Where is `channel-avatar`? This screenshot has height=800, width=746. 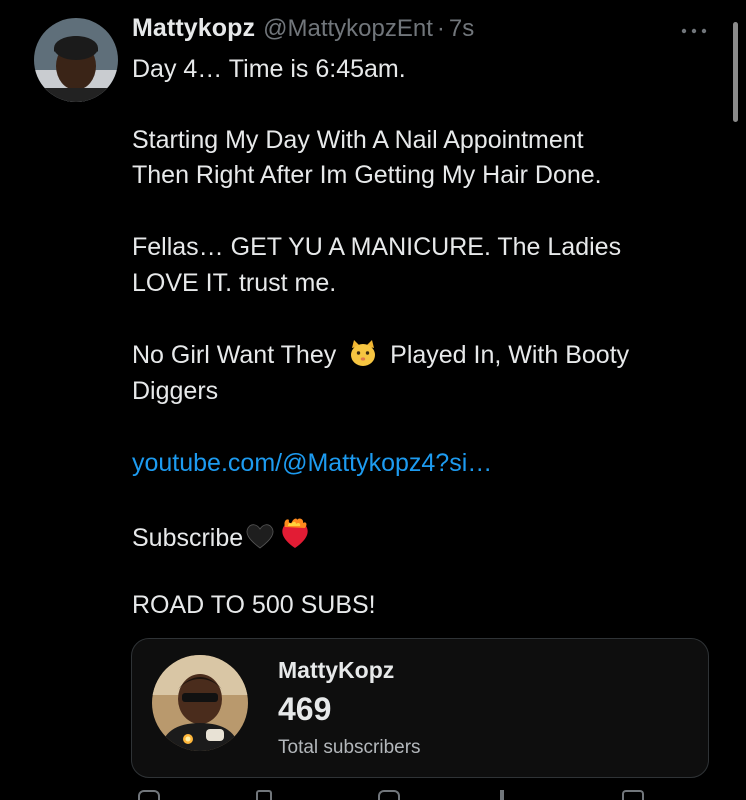
channel-avatar is located at coordinates (200, 703).